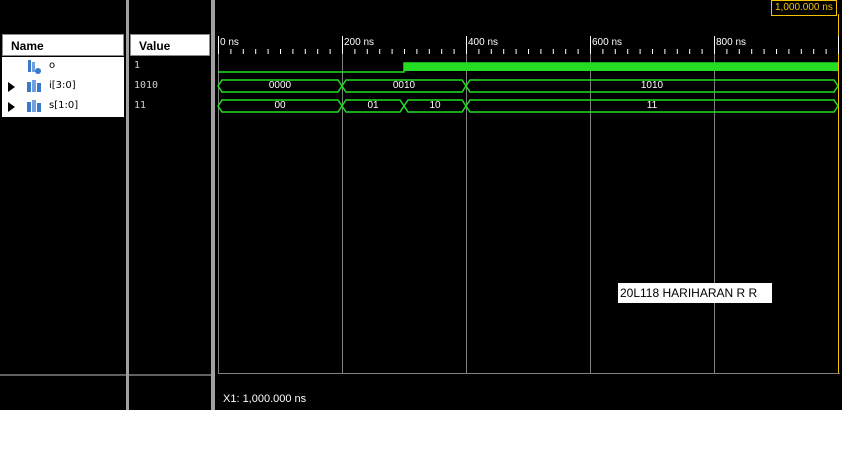 The height and width of the screenshot is (460, 842). Describe the element at coordinates (695, 293) in the screenshot. I see `annotation-label: 20L118 HARIHARAN R R` at that location.